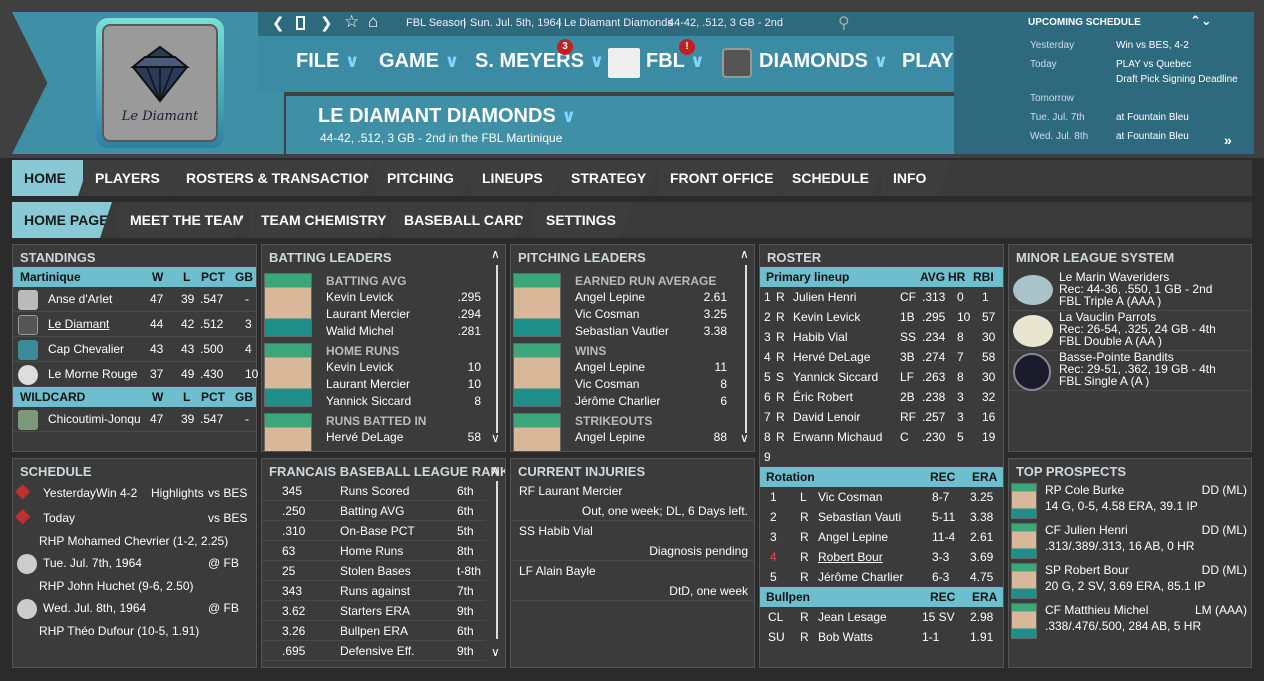 The width and height of the screenshot is (1264, 681). I want to click on schedule-item: ◆ Today vs BES, so click(134, 518).